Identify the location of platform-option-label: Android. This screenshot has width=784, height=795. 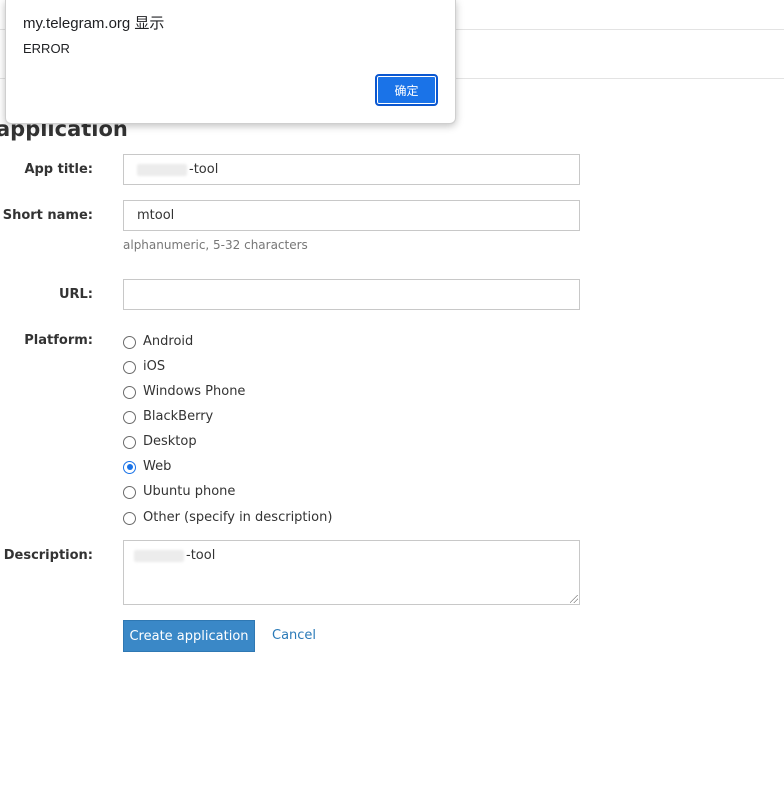
(168, 341).